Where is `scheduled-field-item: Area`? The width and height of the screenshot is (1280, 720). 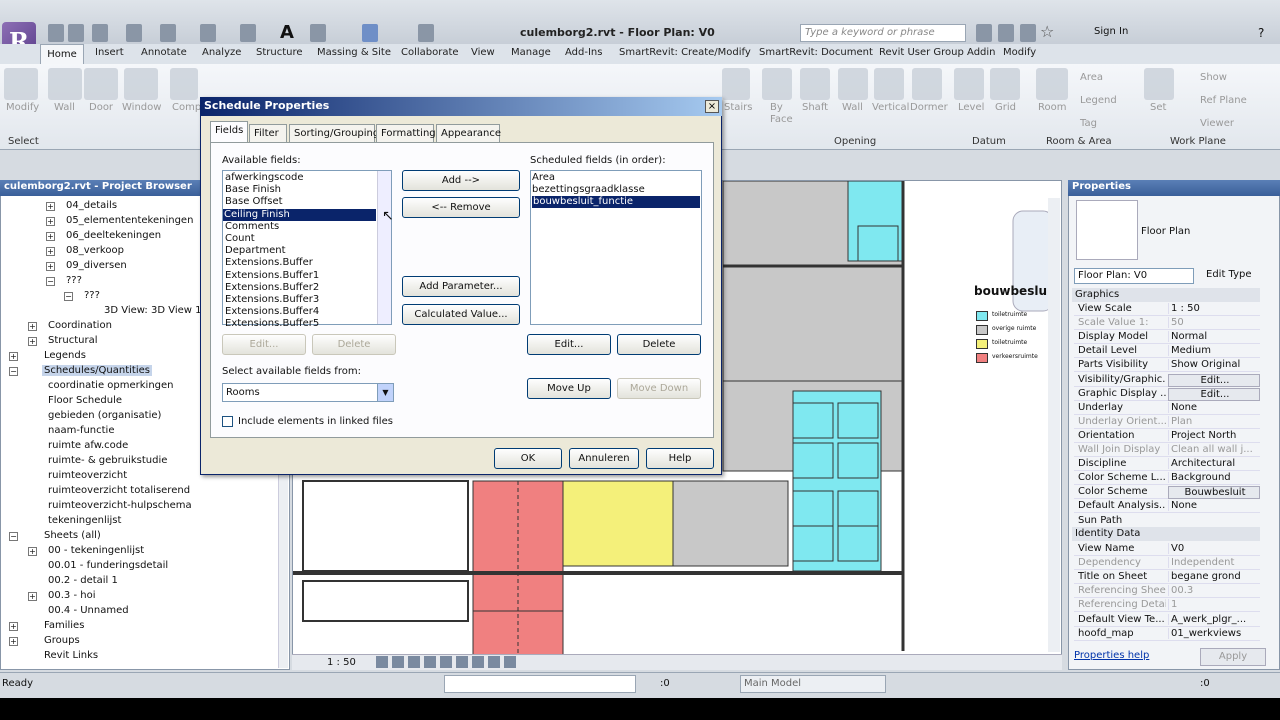 scheduled-field-item: Area is located at coordinates (616, 178).